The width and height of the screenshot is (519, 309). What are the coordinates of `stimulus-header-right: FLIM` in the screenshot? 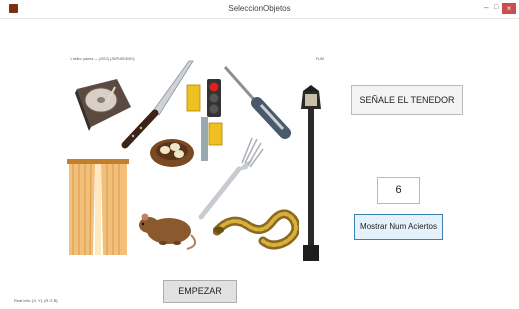 It's located at (320, 59).